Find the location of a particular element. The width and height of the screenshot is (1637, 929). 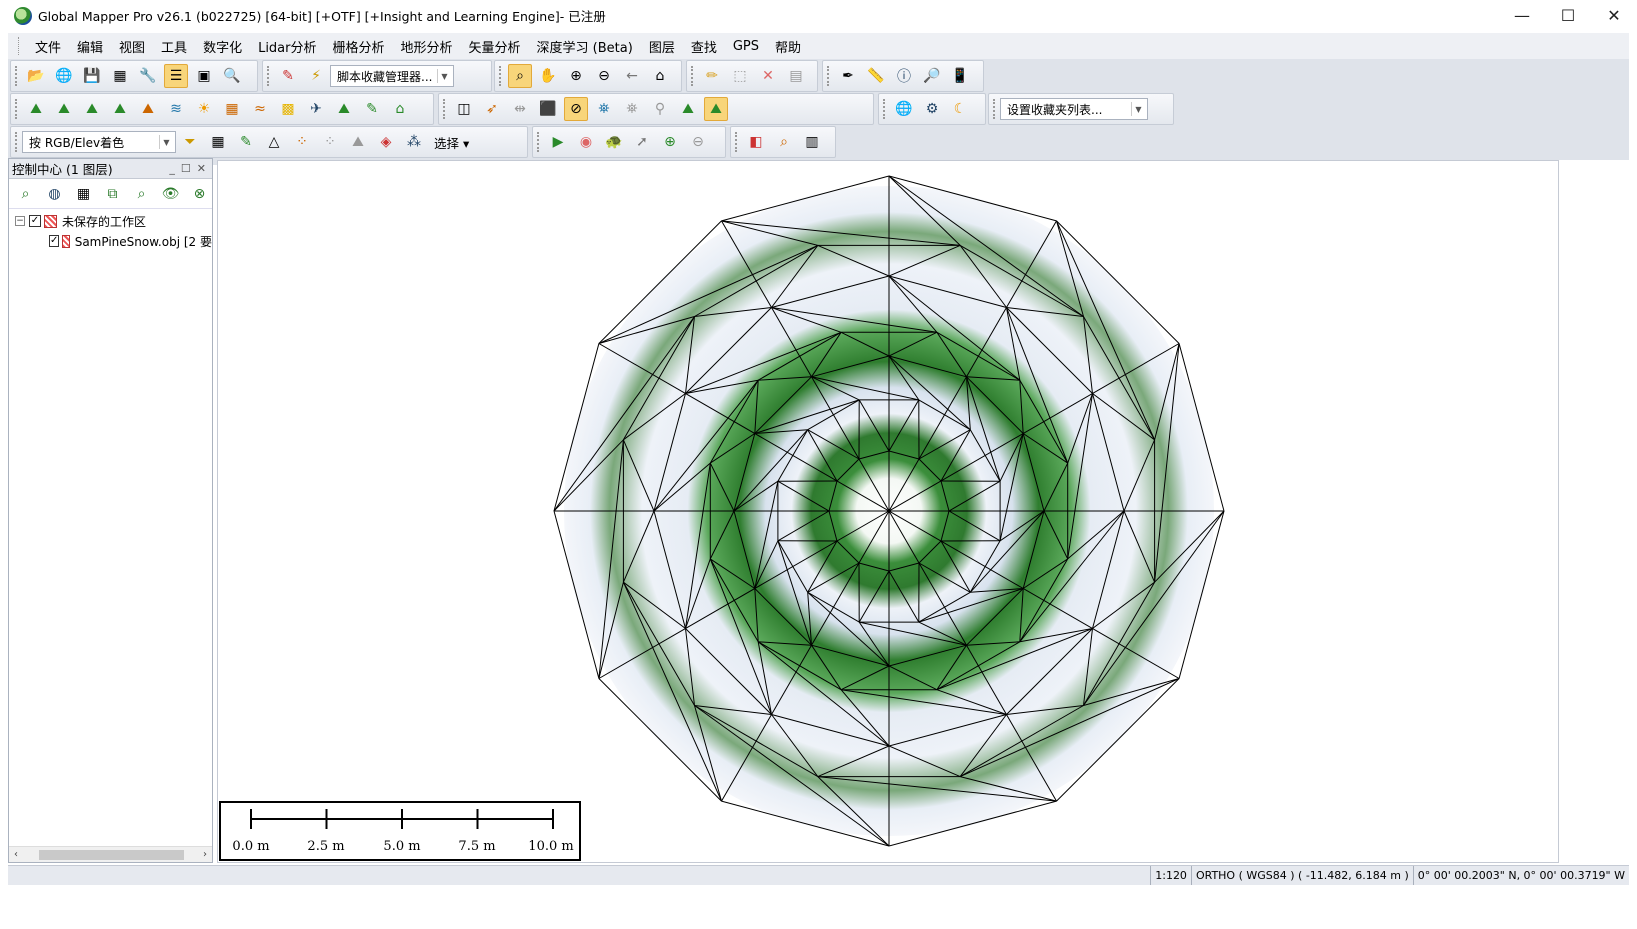

tree-icon: ⚲ is located at coordinates (660, 109).